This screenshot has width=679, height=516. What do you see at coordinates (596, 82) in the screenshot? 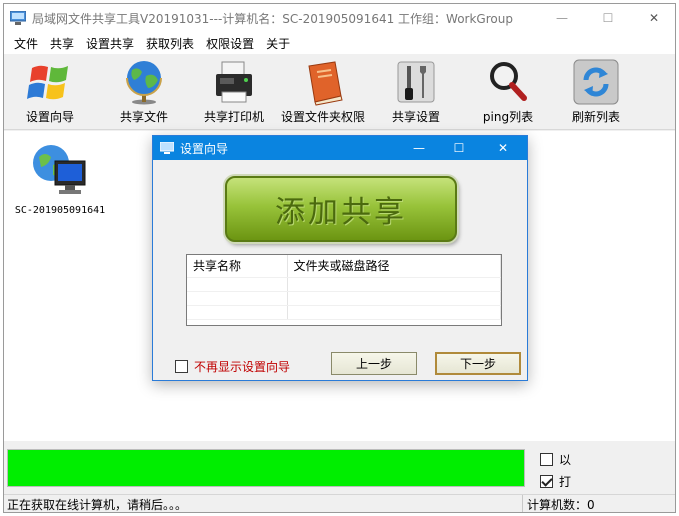
I see `refresh-icon` at bounding box center [596, 82].